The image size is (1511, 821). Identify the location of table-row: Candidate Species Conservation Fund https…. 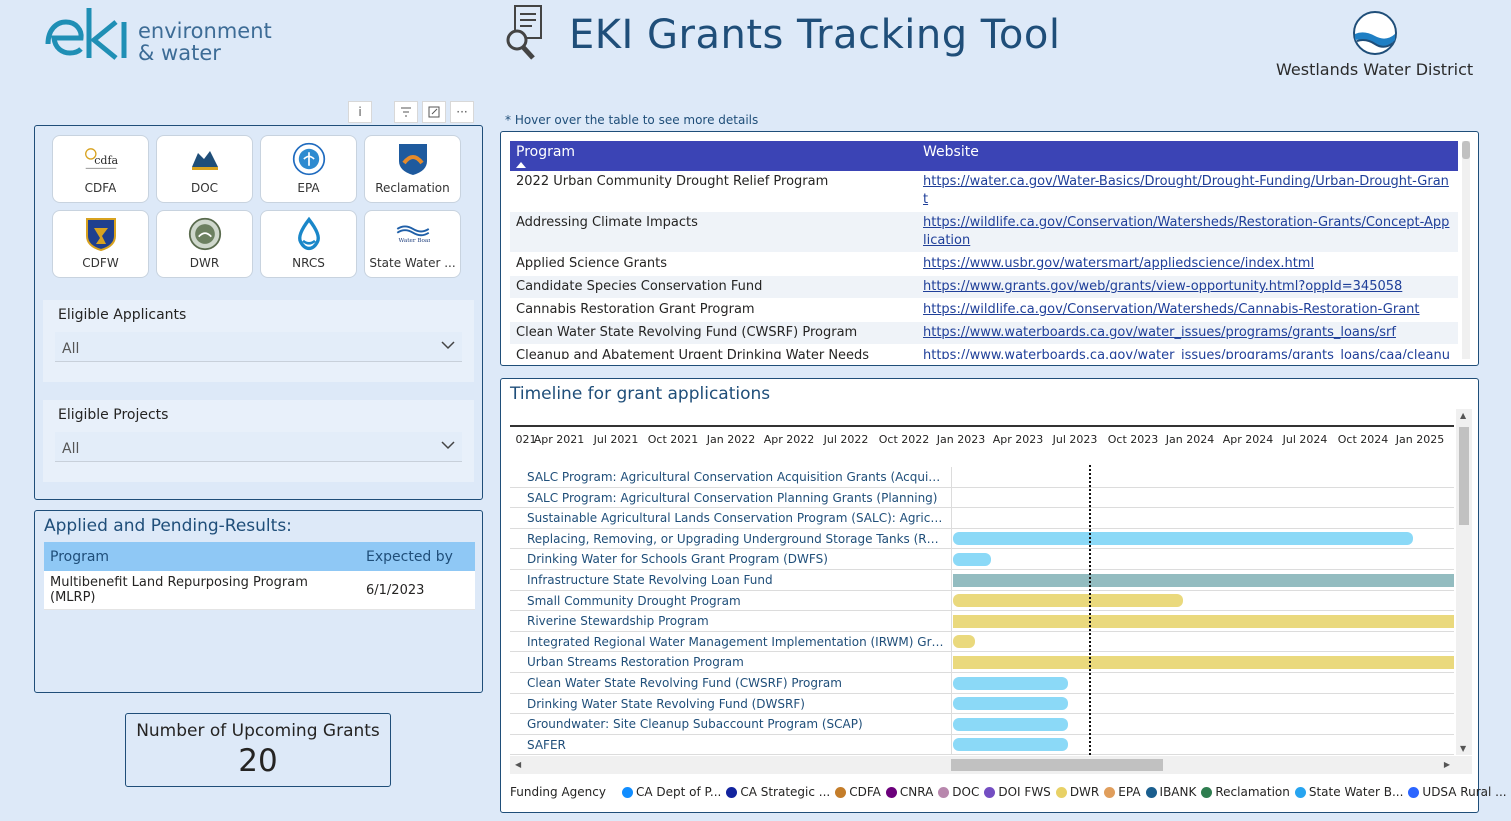
(984, 287).